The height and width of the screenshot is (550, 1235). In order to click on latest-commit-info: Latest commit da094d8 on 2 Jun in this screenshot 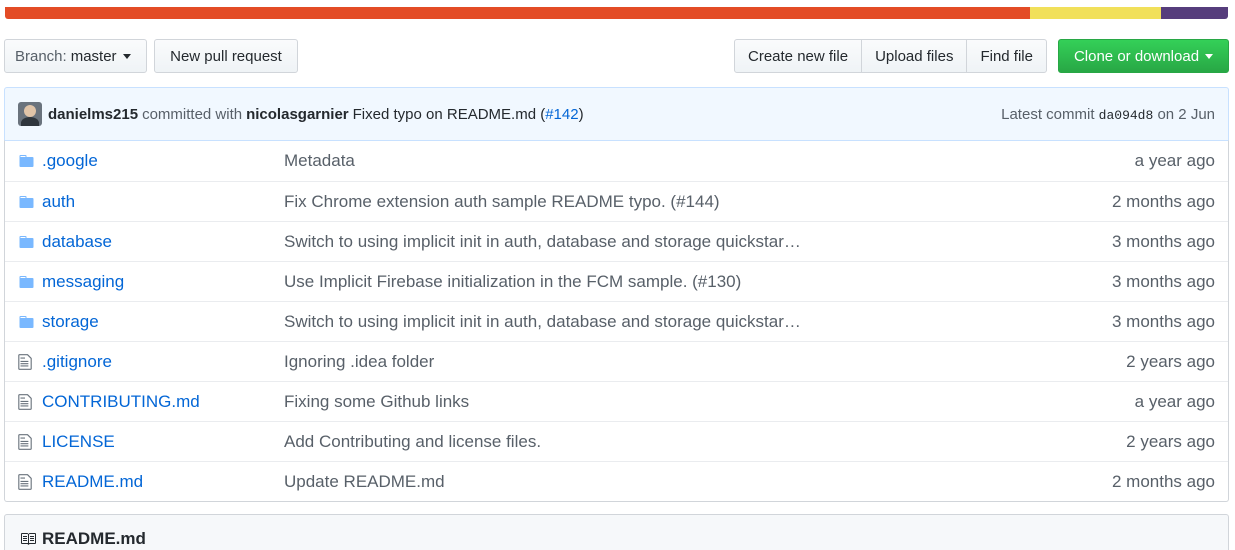, I will do `click(1108, 114)`.